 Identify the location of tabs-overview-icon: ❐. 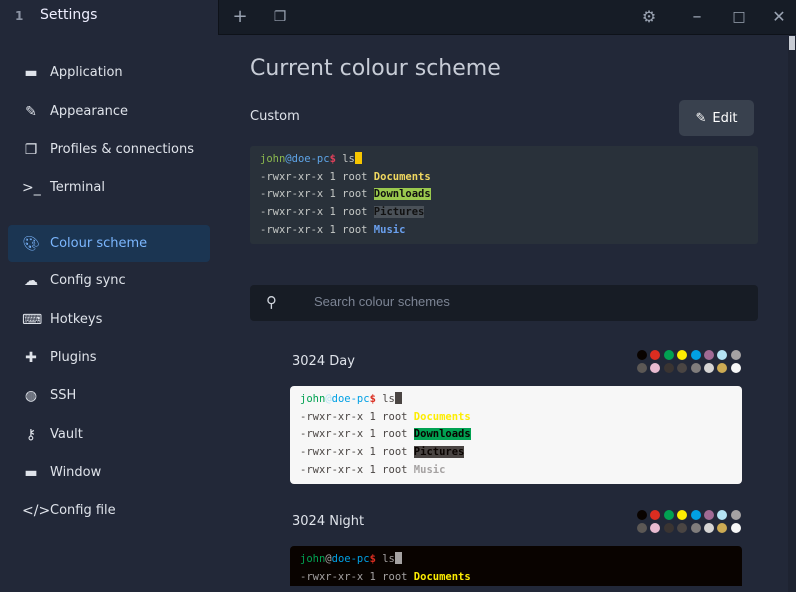
(280, 17).